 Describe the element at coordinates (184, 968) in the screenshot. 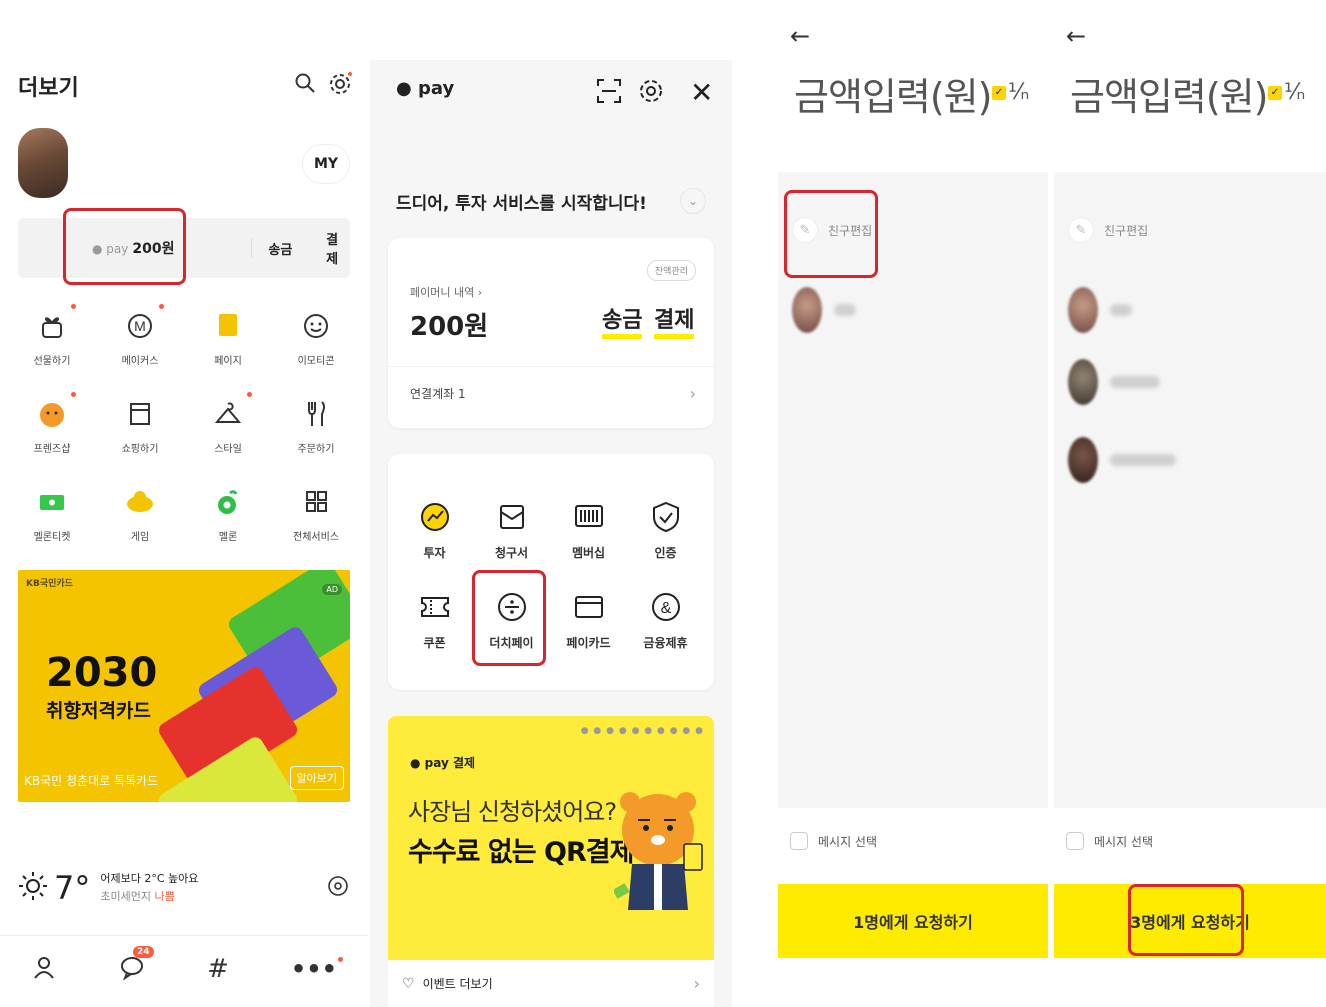

I see `bottom-nav: 24 # •••` at that location.